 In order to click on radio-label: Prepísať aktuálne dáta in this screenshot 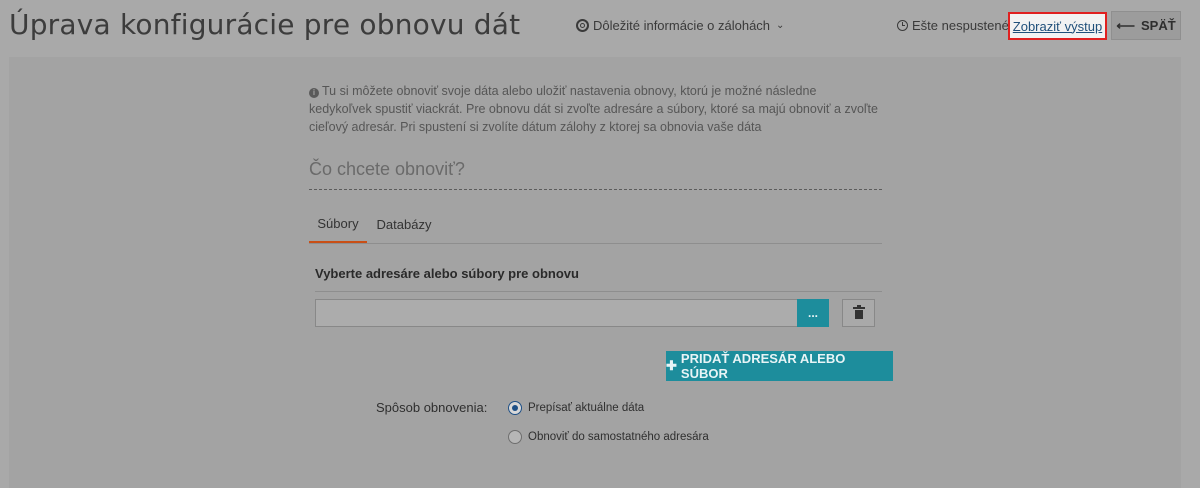, I will do `click(586, 408)`.